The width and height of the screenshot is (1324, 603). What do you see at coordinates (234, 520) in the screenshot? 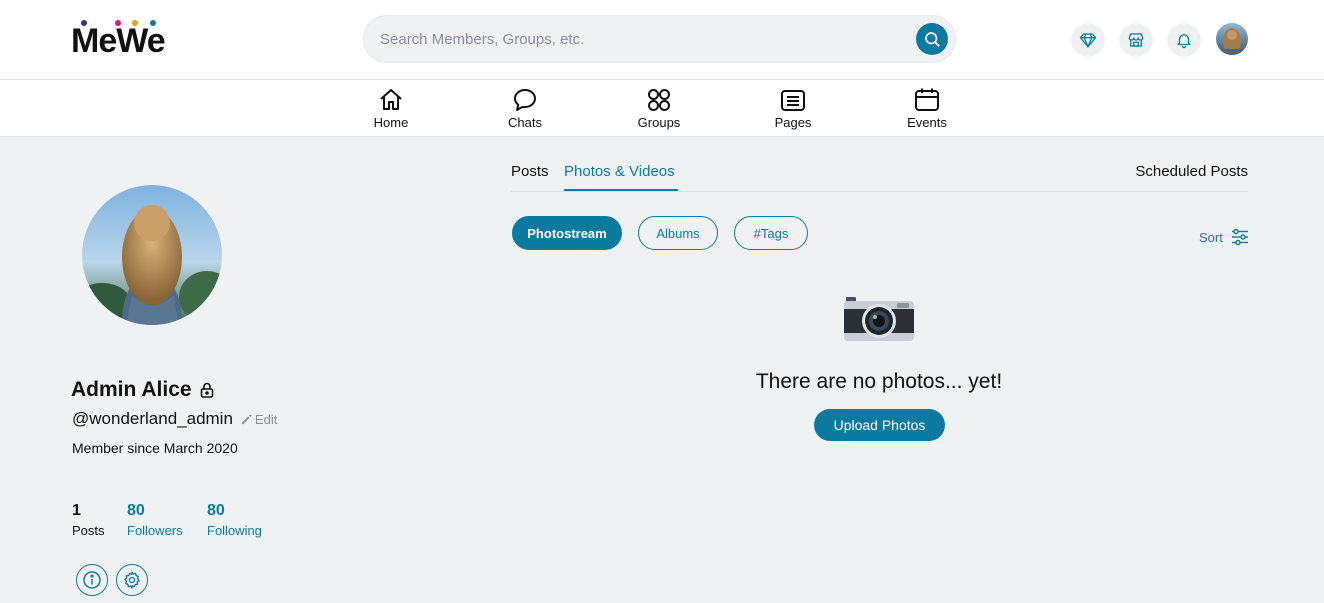
I see `stat-following: 80 Following` at bounding box center [234, 520].